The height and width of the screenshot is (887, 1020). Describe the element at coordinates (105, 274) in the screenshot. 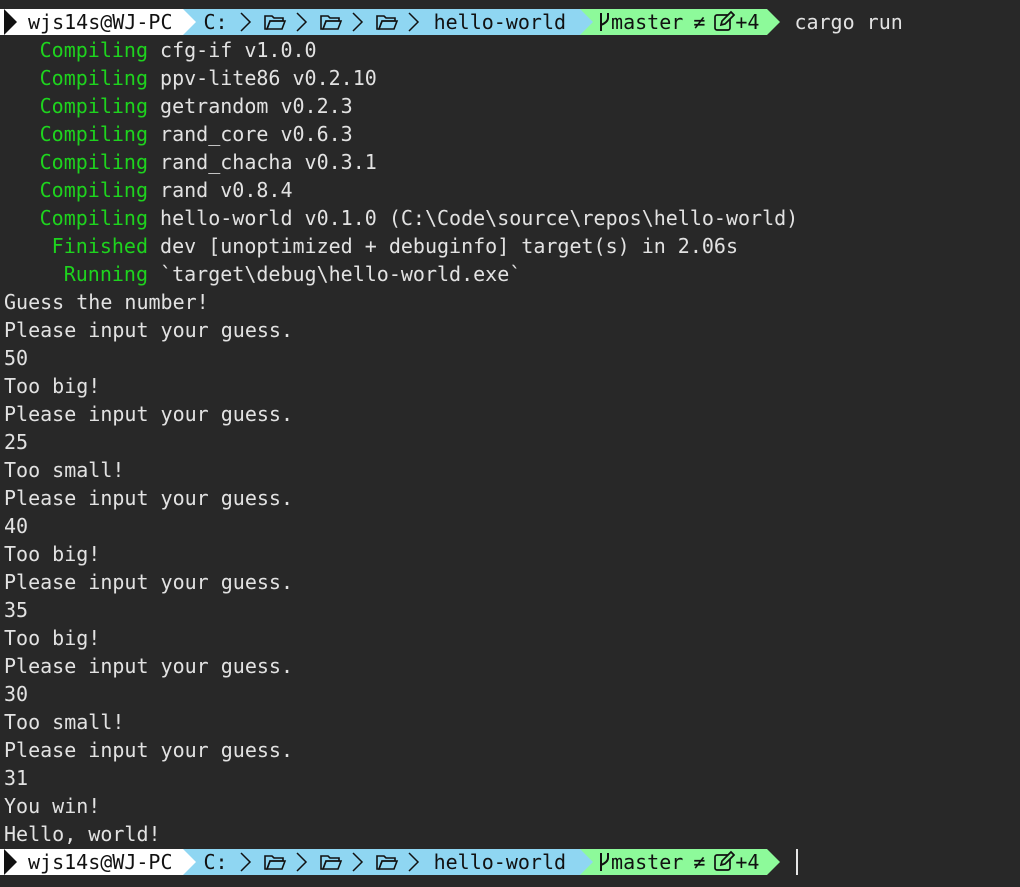

I see `build-status: Running` at that location.